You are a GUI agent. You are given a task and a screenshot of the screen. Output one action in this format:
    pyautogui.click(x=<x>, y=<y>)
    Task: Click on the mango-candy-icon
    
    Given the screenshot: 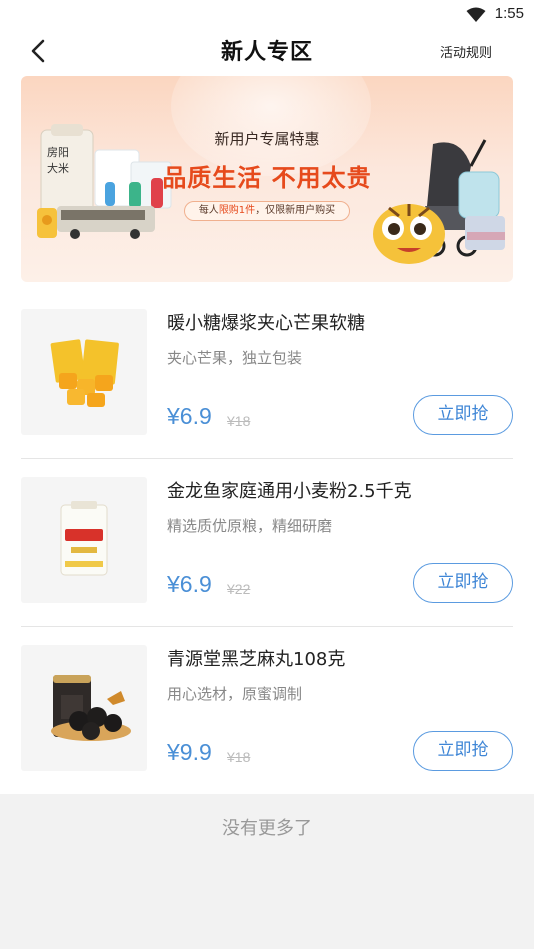 What is the action you would take?
    pyautogui.click(x=84, y=373)
    